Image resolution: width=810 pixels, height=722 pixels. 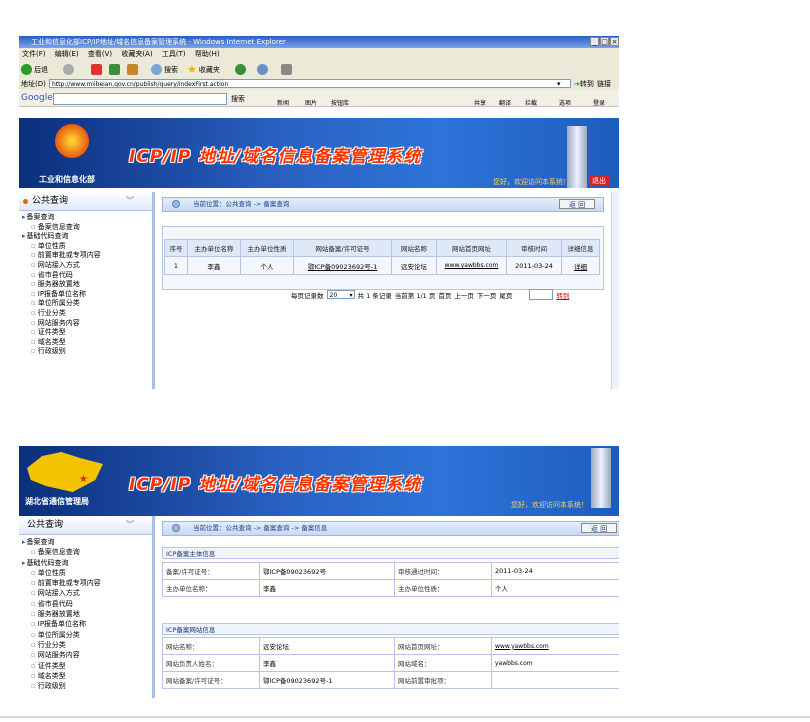 I want to click on scrollbar, so click(x=615, y=290).